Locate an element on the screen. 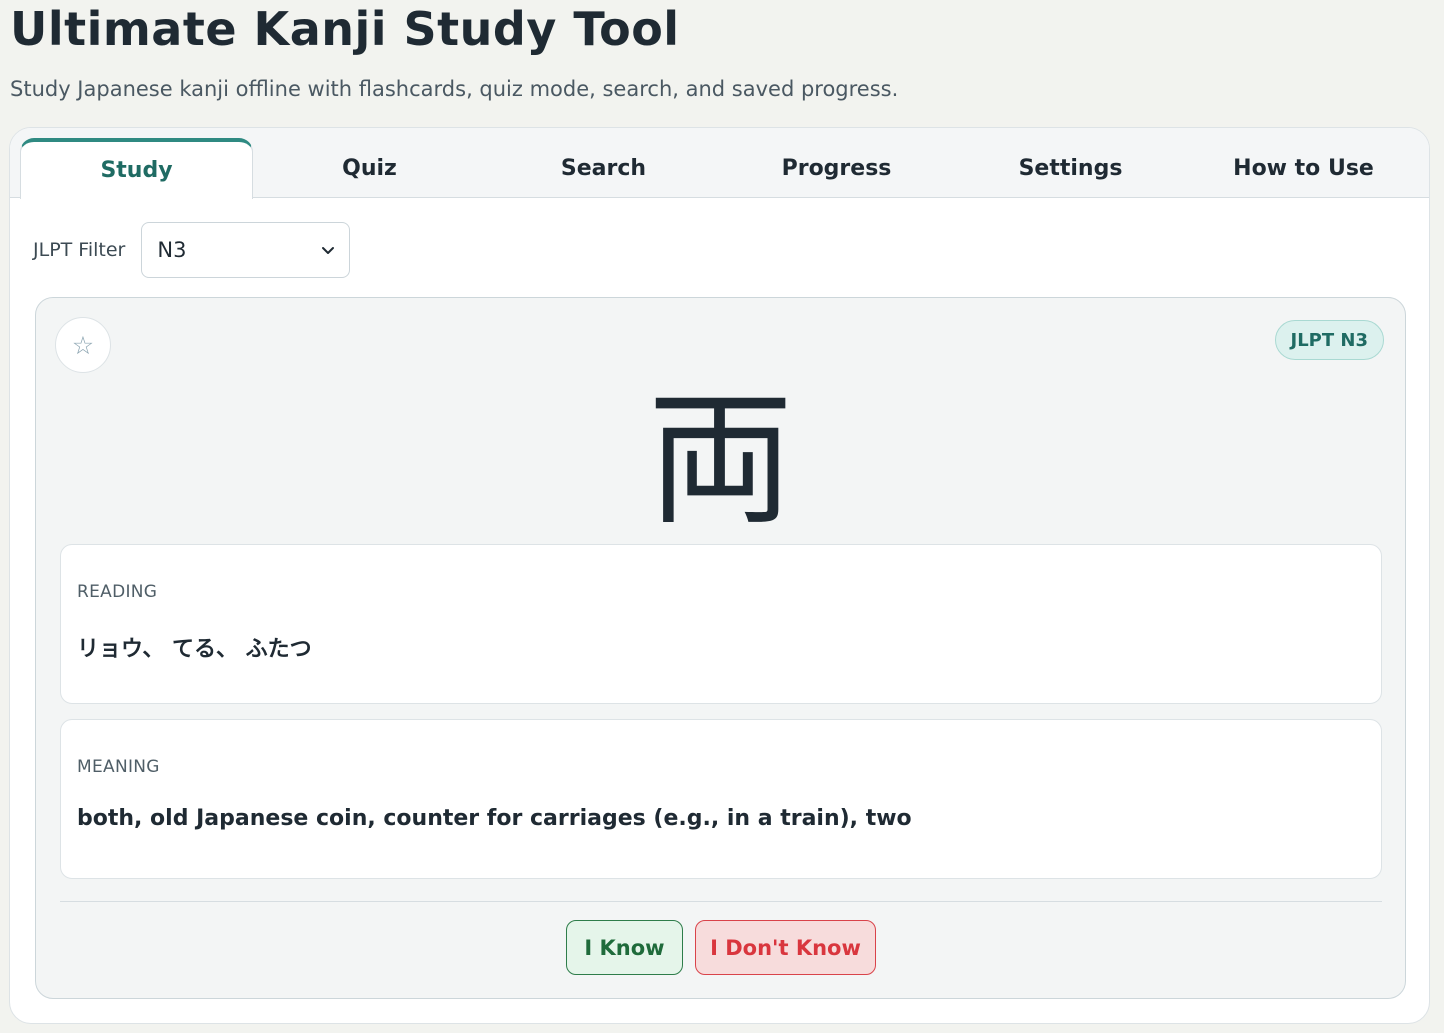 The image size is (1444, 1033). i-know-button: I Know is located at coordinates (624, 947).